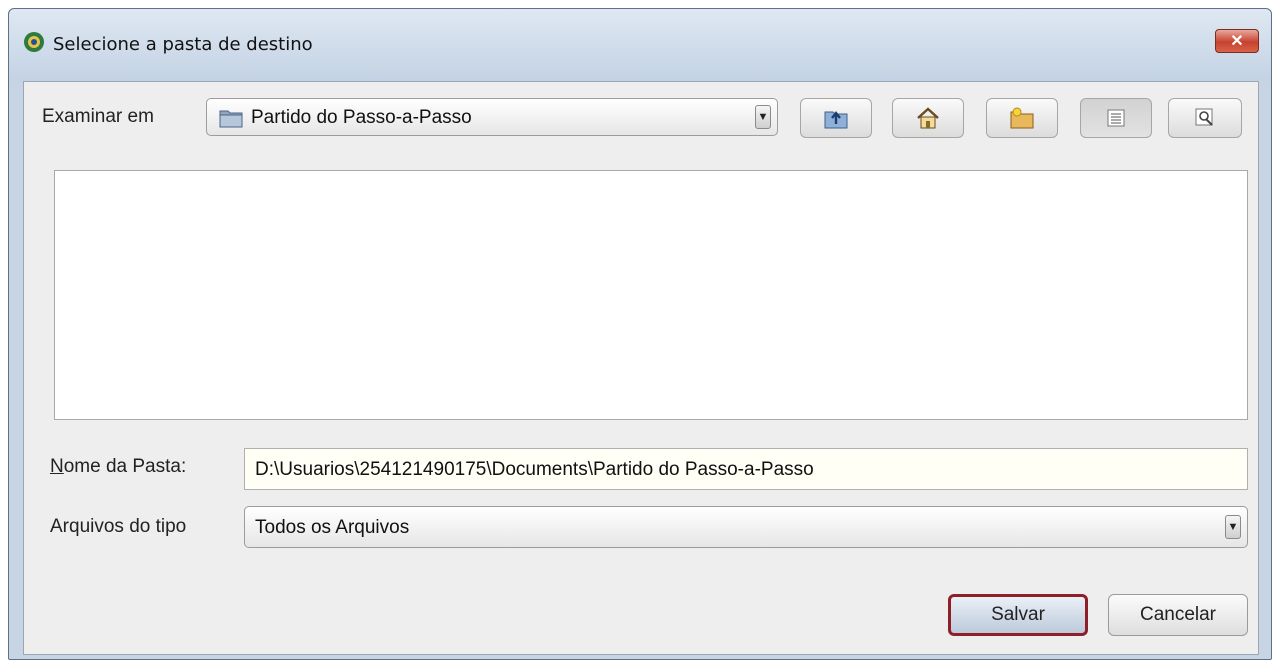  I want to click on file-type-combo: Todos os Arquivos ▼, so click(746, 527).